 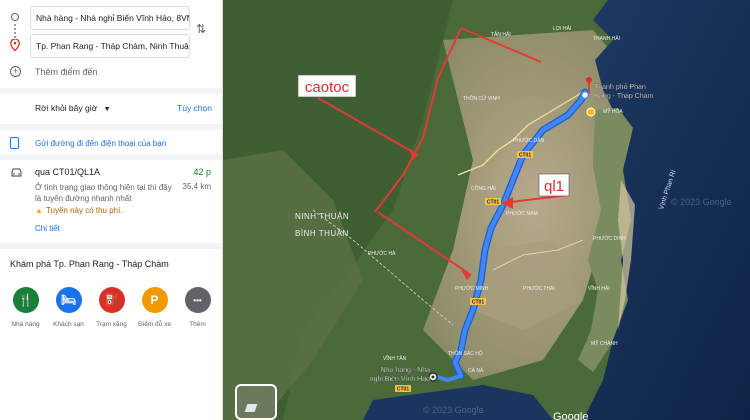 I want to click on province-label-north: NINH THUẬN, so click(x=322, y=216).